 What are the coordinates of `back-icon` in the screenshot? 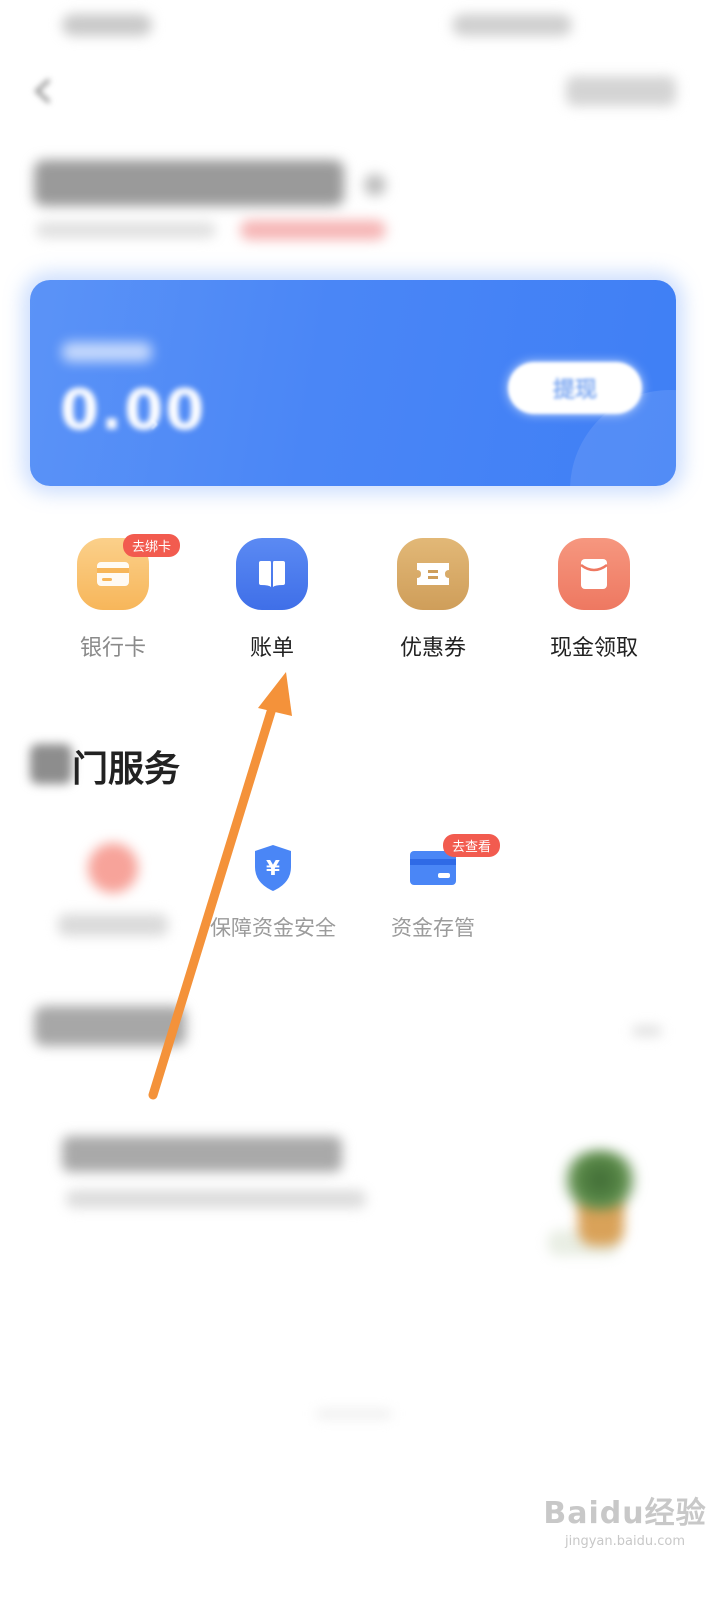 It's located at (43, 91).